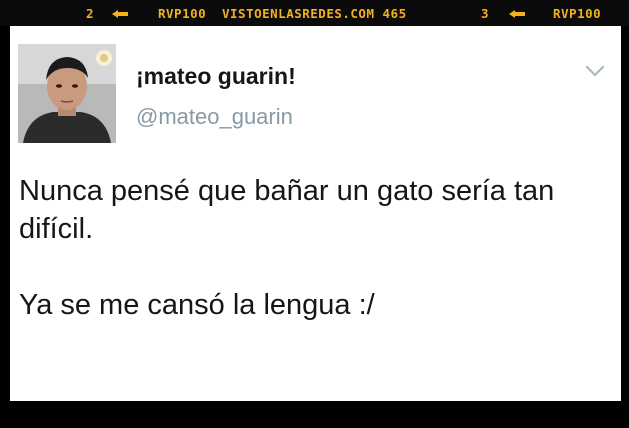 The width and height of the screenshot is (629, 428). I want to click on chevron-down-icon, so click(595, 71).